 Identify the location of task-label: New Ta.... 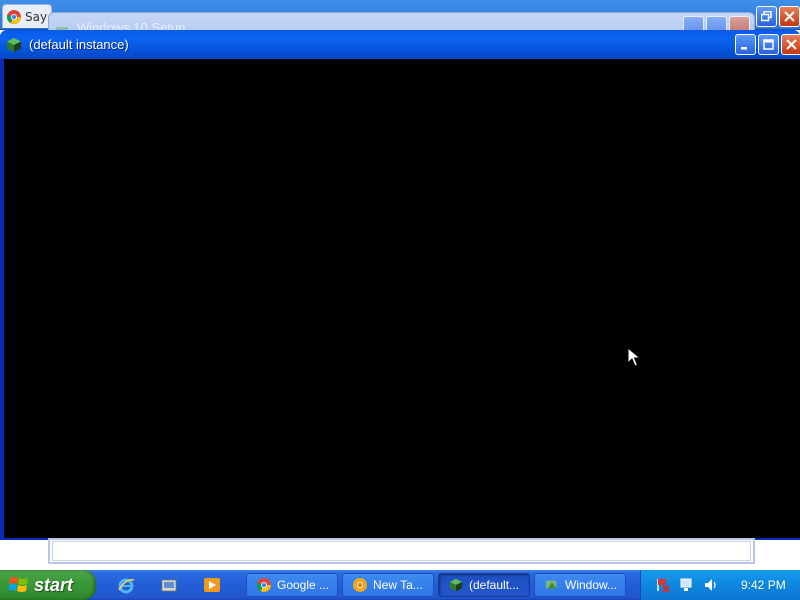
(398, 585).